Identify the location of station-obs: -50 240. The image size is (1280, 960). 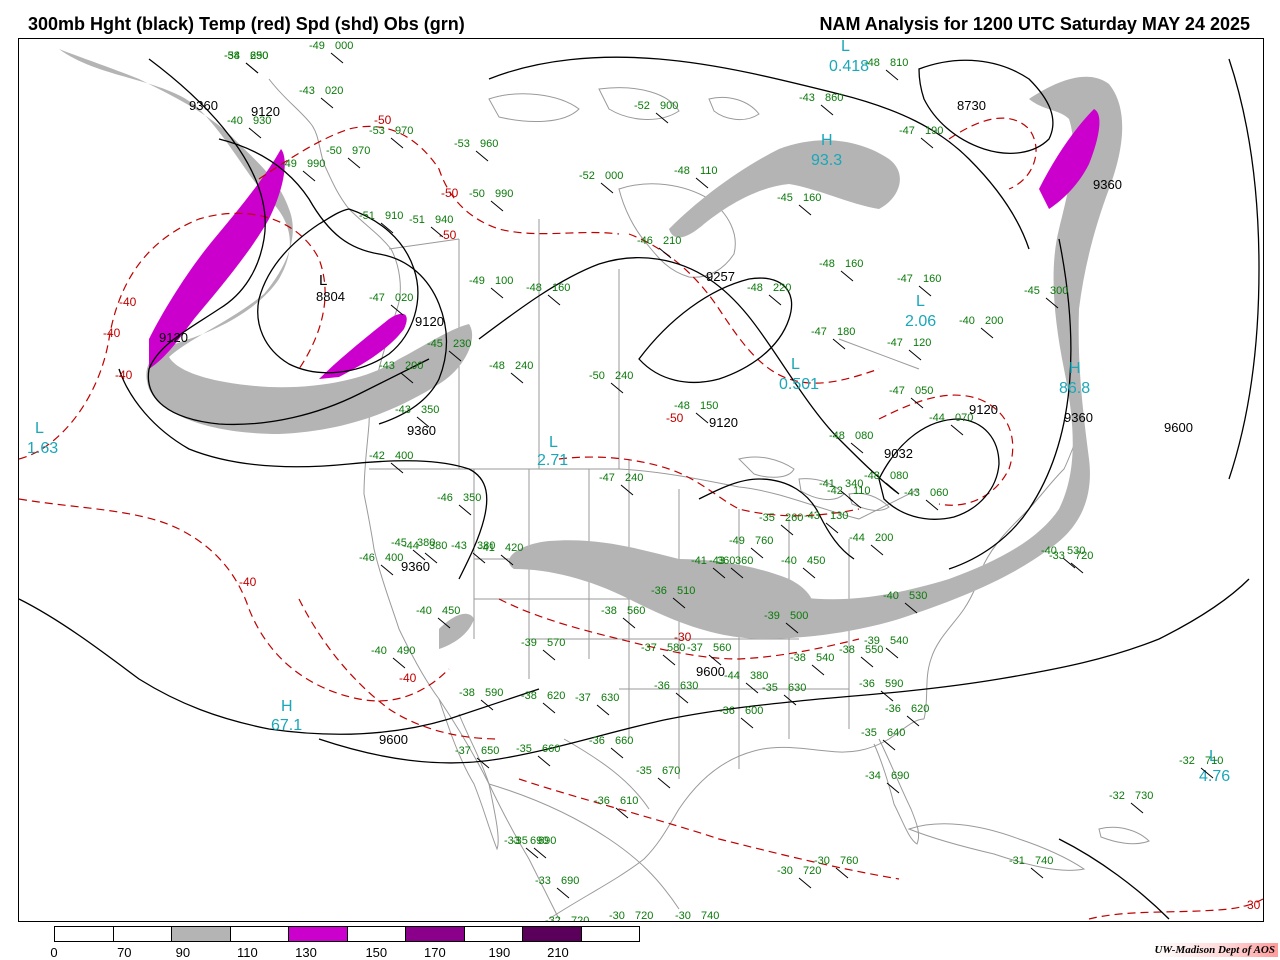
(611, 382).